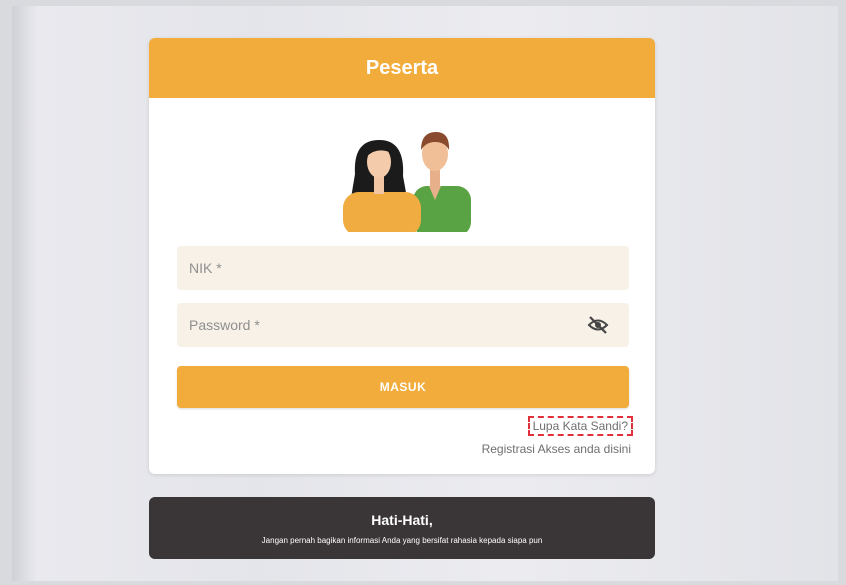 The image size is (846, 585). What do you see at coordinates (403, 325) in the screenshot?
I see `password-input: Password *` at bounding box center [403, 325].